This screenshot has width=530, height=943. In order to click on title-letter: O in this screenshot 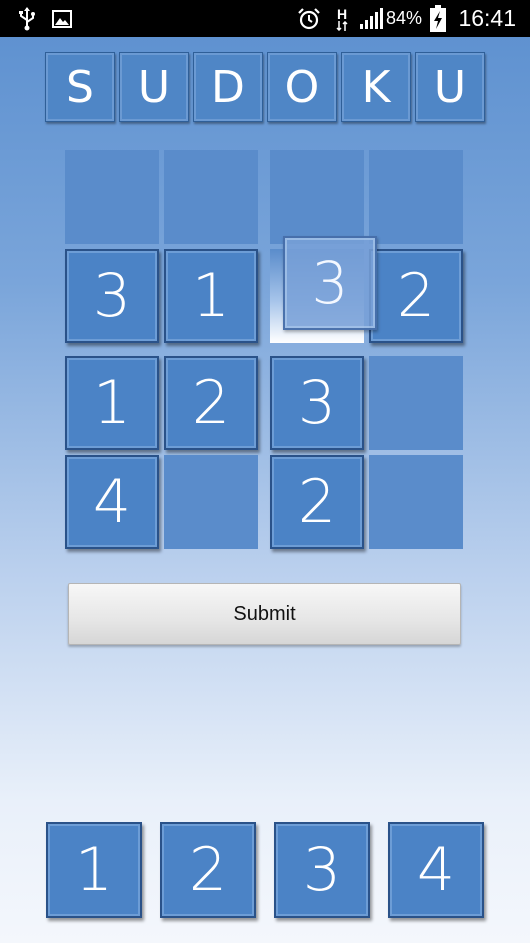, I will do `click(302, 87)`.